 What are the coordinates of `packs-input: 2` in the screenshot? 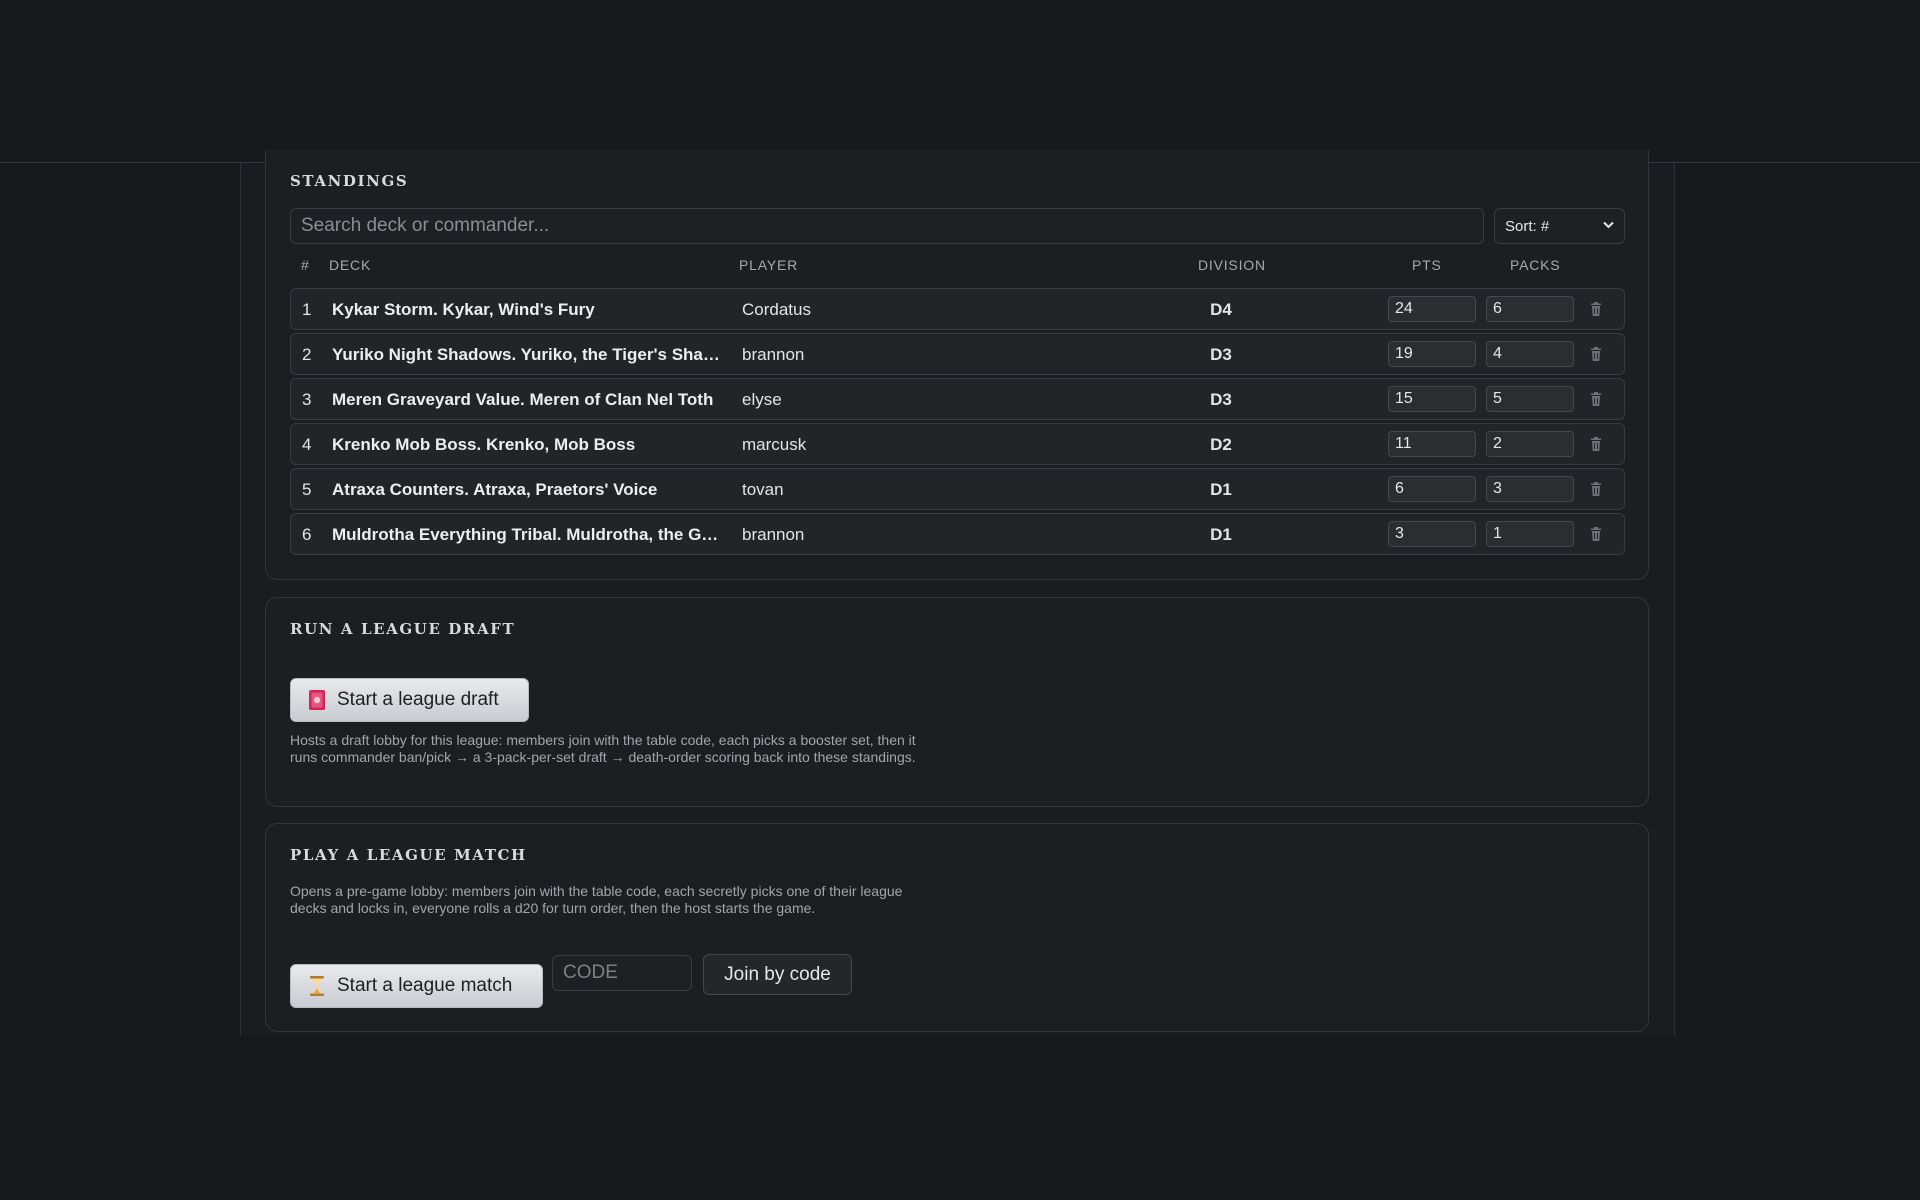 It's located at (1530, 444).